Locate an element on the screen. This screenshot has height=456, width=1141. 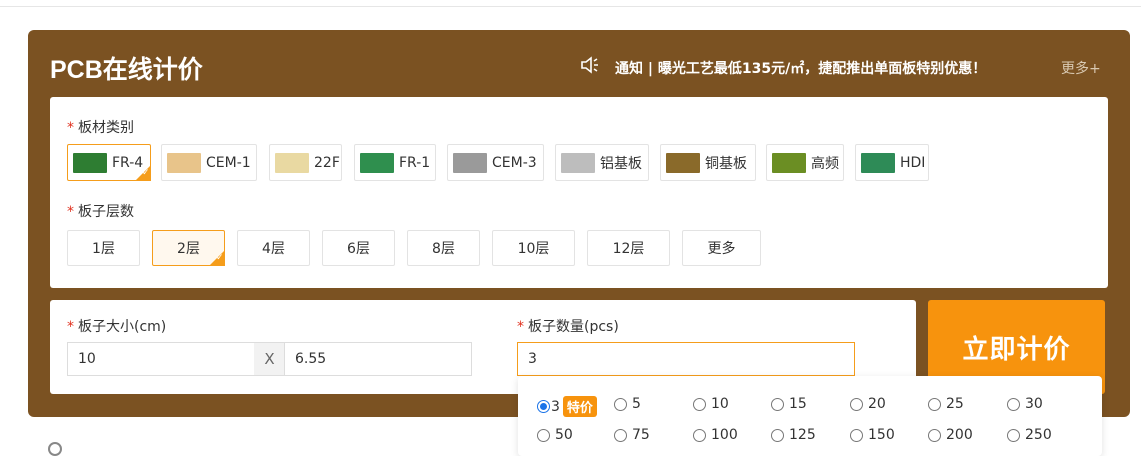
quantity-option-label: 15 is located at coordinates (798, 404).